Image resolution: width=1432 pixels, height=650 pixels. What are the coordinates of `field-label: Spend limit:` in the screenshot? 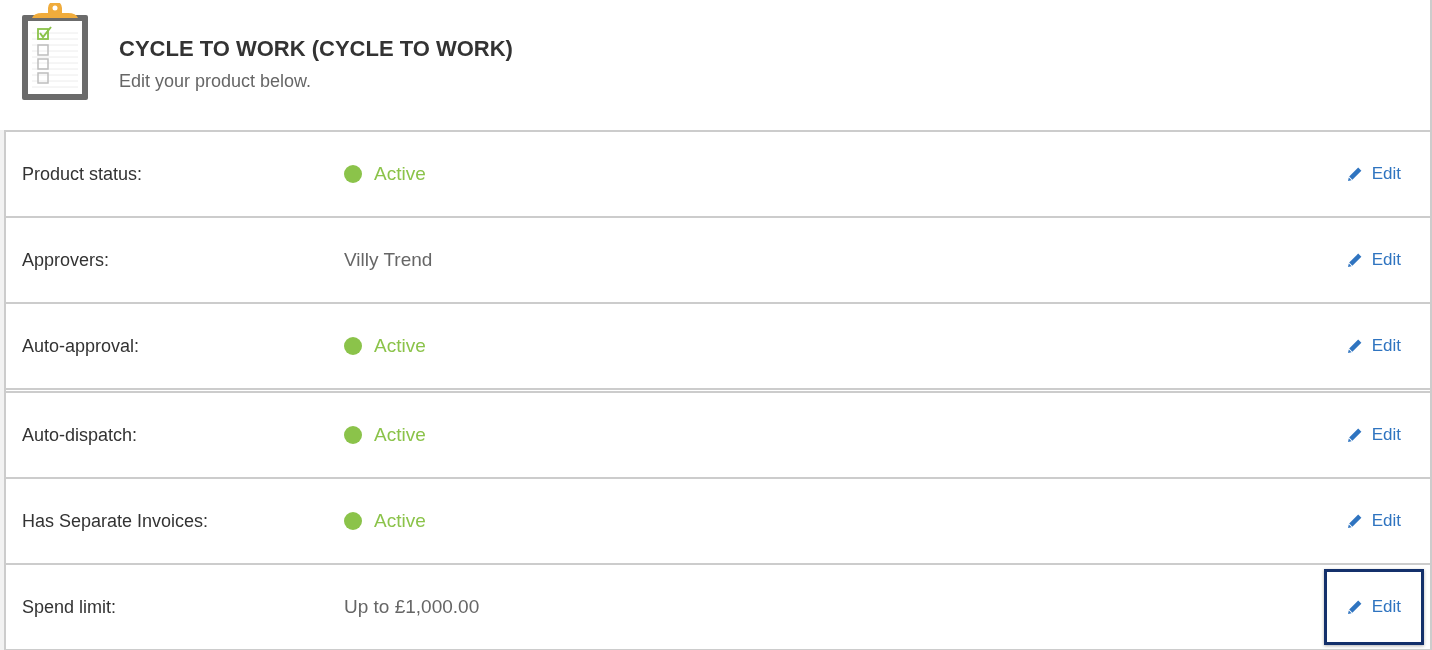 It's located at (70, 607).